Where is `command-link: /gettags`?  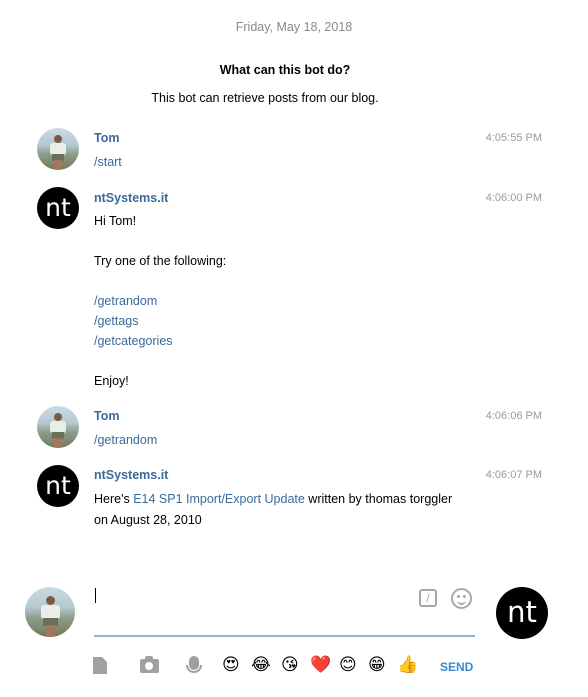
command-link: /gettags is located at coordinates (116, 321).